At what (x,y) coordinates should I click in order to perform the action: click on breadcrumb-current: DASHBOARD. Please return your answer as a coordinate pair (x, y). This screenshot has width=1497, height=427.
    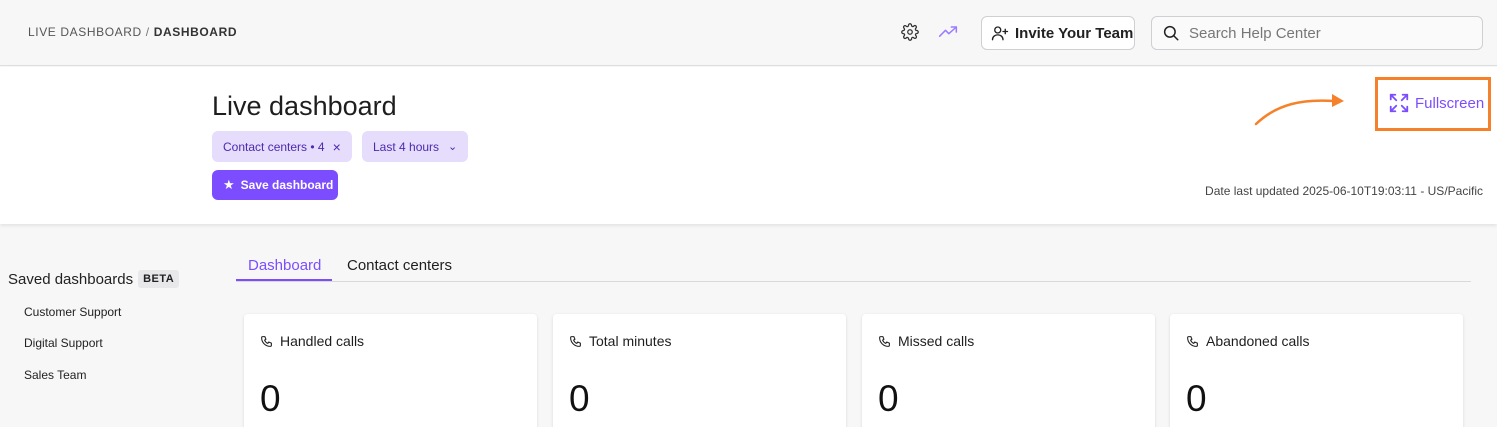
    Looking at the image, I should click on (195, 32).